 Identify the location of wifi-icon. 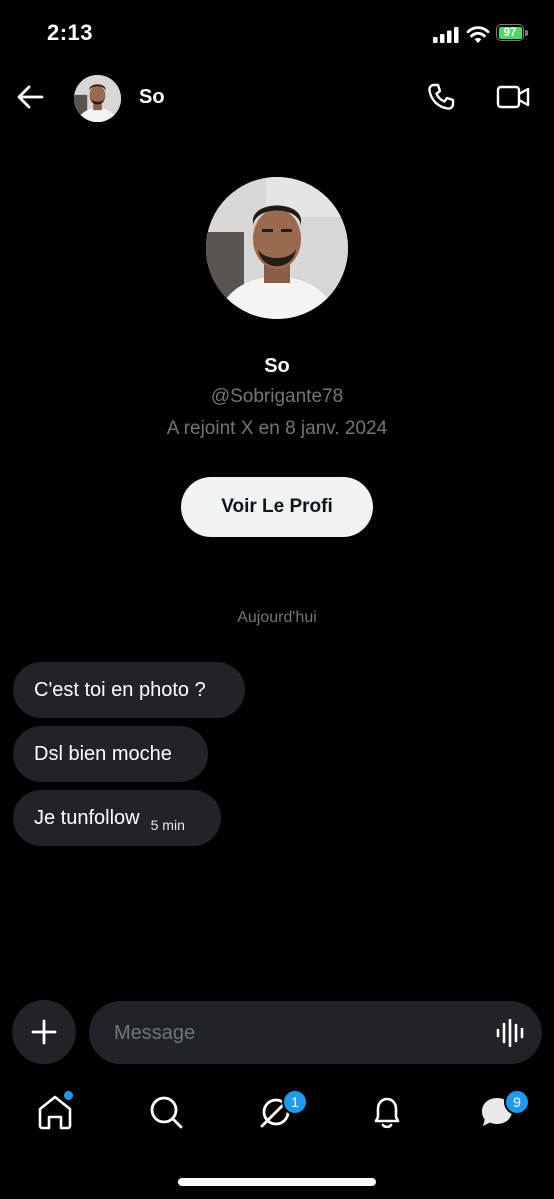
(478, 34).